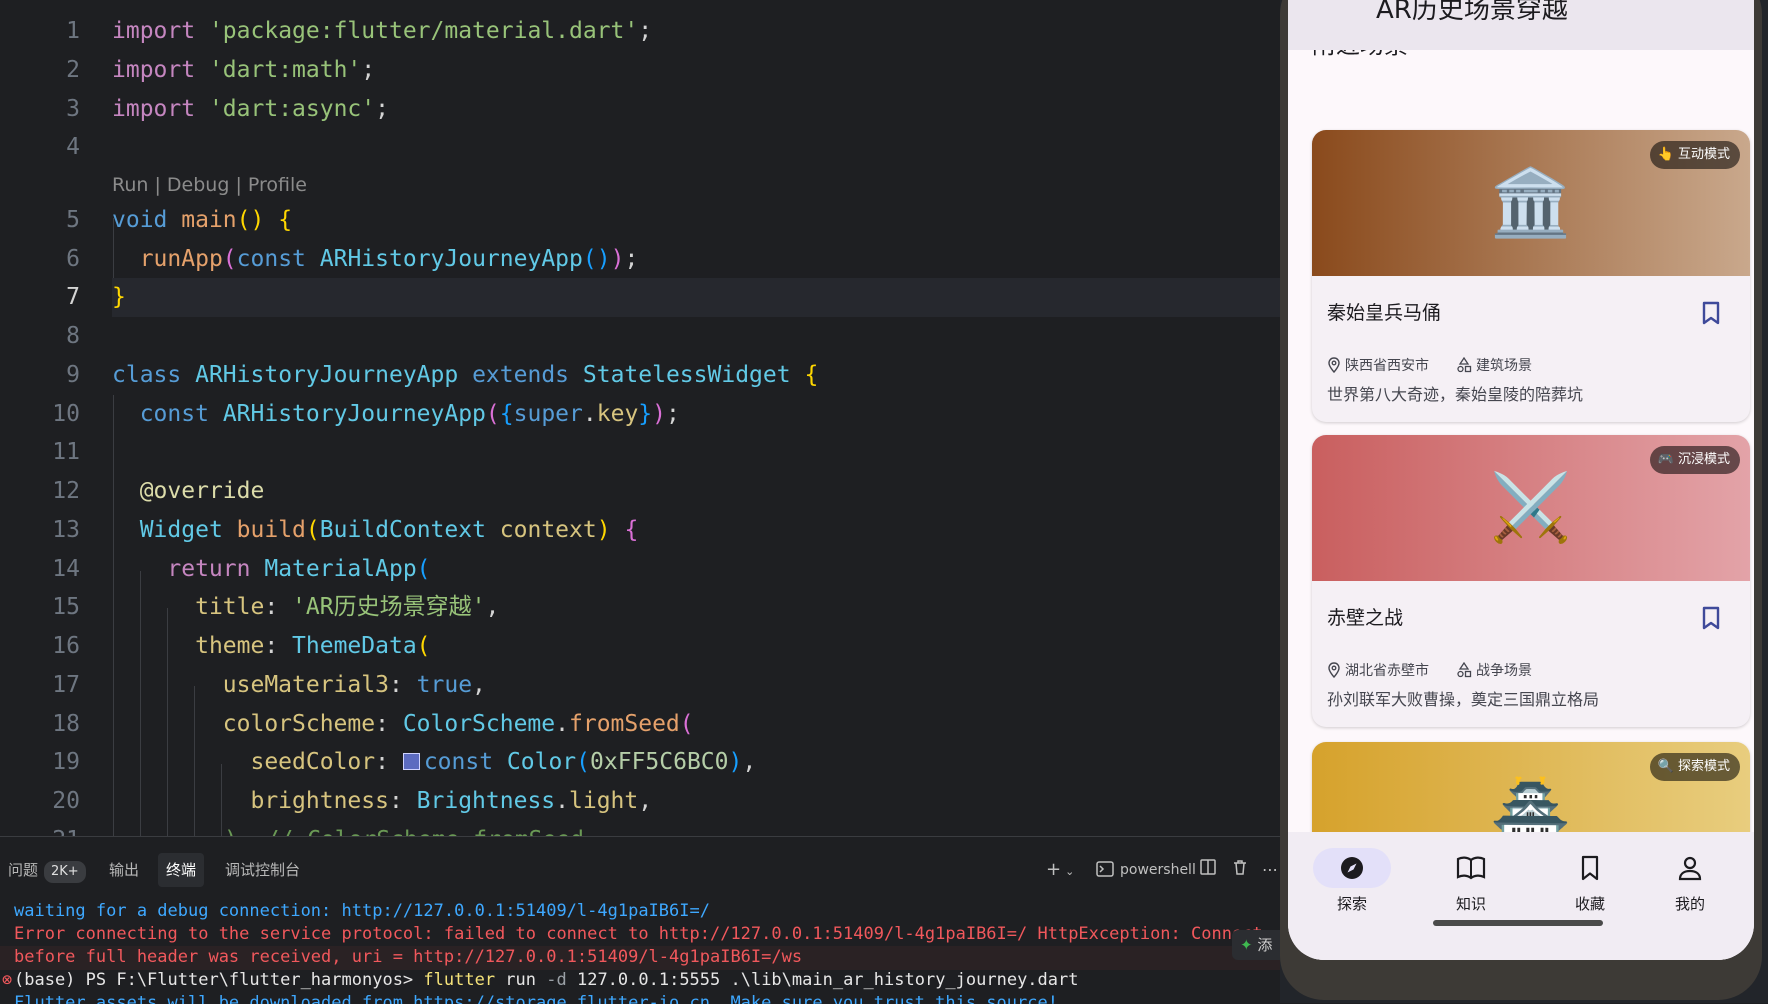 The width and height of the screenshot is (1768, 1004). What do you see at coordinates (640, 762) in the screenshot?
I see `code-line: 19 seedColor: const Color(0xFF5C6BC0),` at bounding box center [640, 762].